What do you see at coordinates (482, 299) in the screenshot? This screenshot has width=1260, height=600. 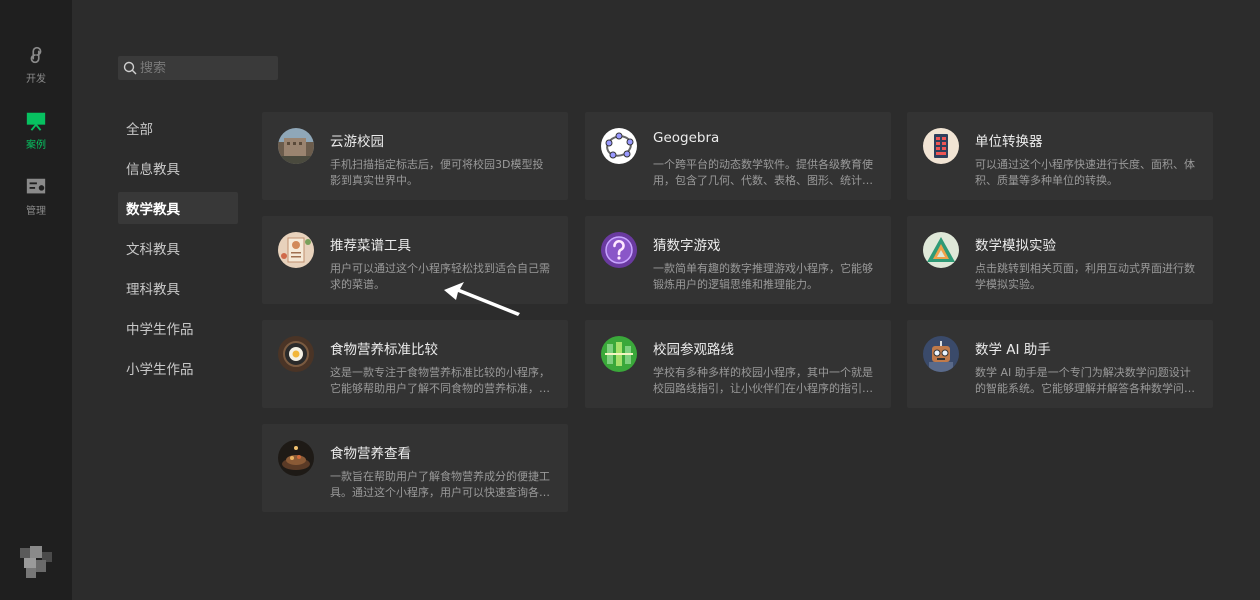 I see `annotation-arrow-icon` at bounding box center [482, 299].